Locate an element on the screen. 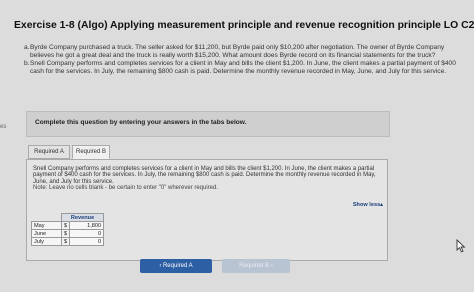 The image size is (474, 292). left-edge-text: es is located at coordinates (3, 127).